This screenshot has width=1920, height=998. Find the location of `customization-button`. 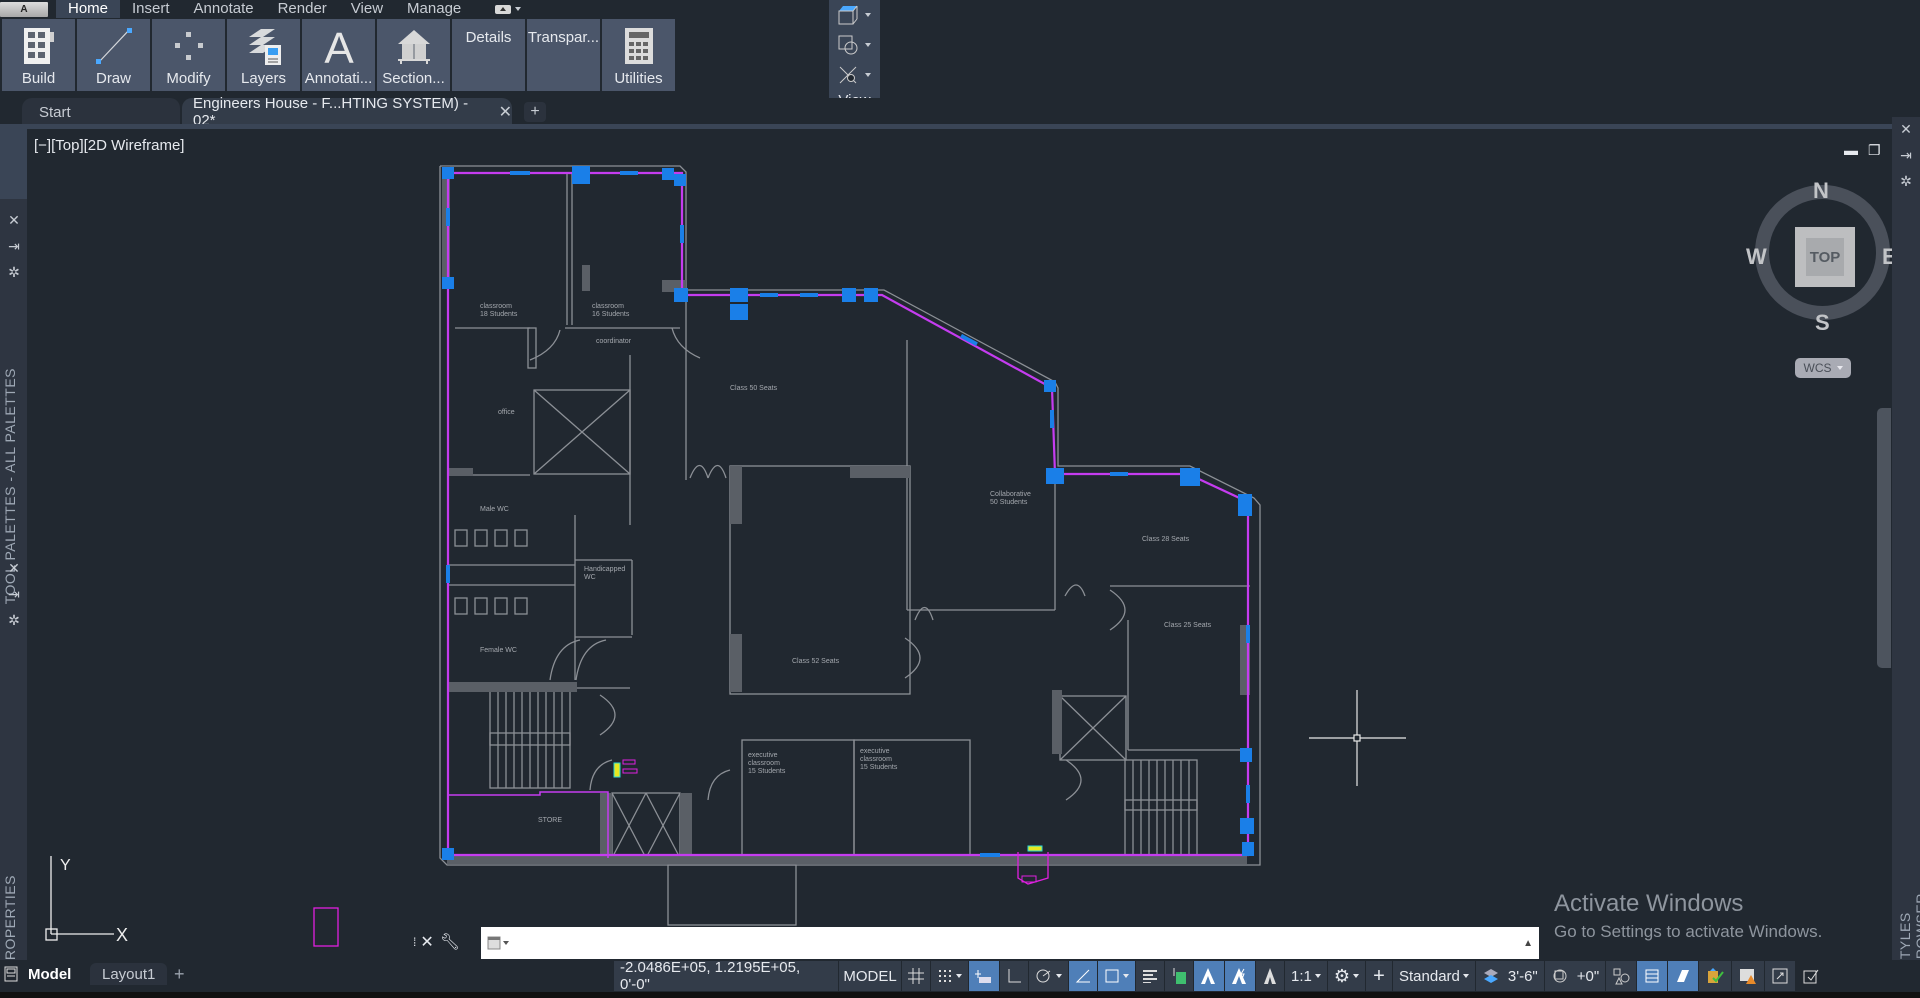

customization-button is located at coordinates (1811, 976).